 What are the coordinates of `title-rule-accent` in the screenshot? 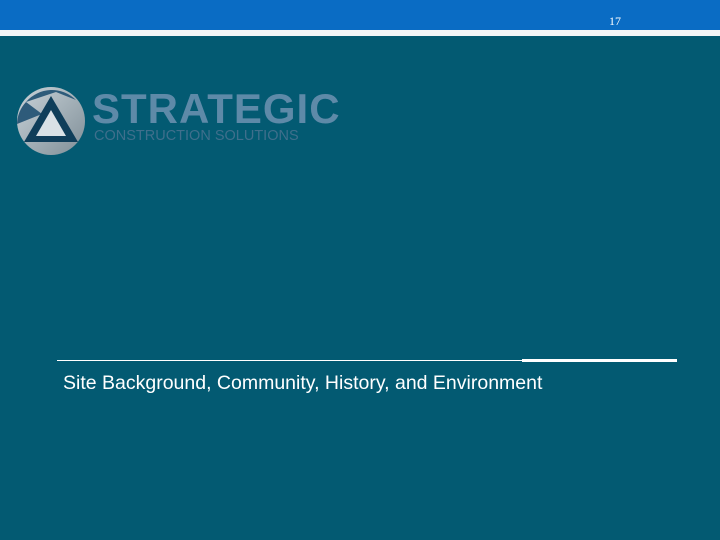 It's located at (599, 360).